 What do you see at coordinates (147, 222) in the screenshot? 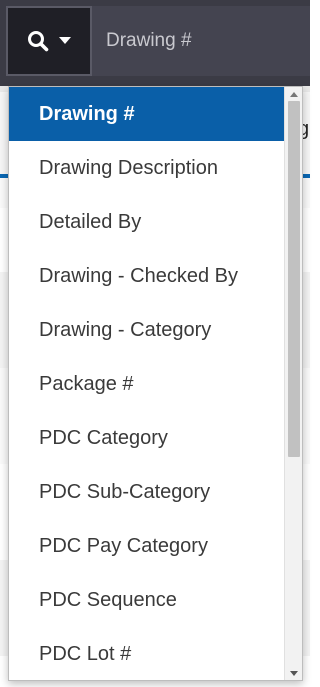
I see `dropdown-item: Detailed By` at bounding box center [147, 222].